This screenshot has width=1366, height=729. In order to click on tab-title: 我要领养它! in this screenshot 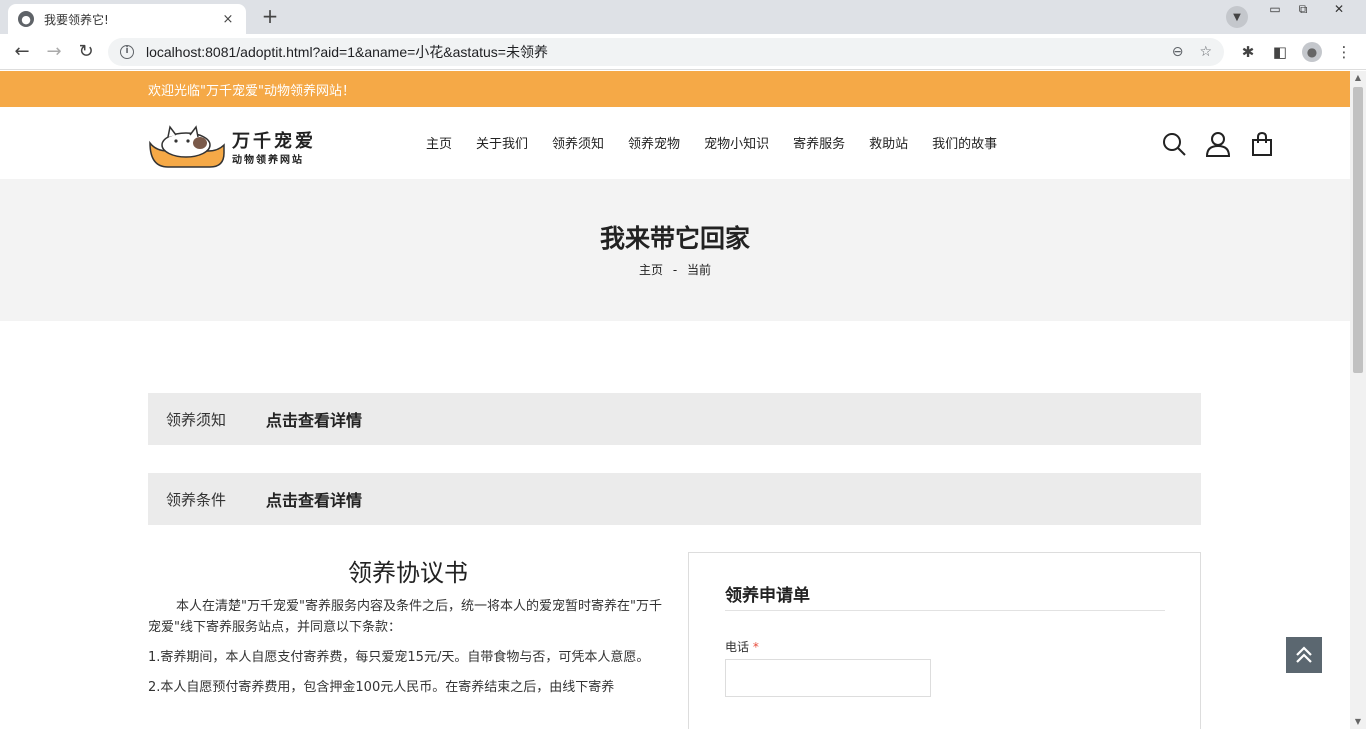, I will do `click(76, 19)`.